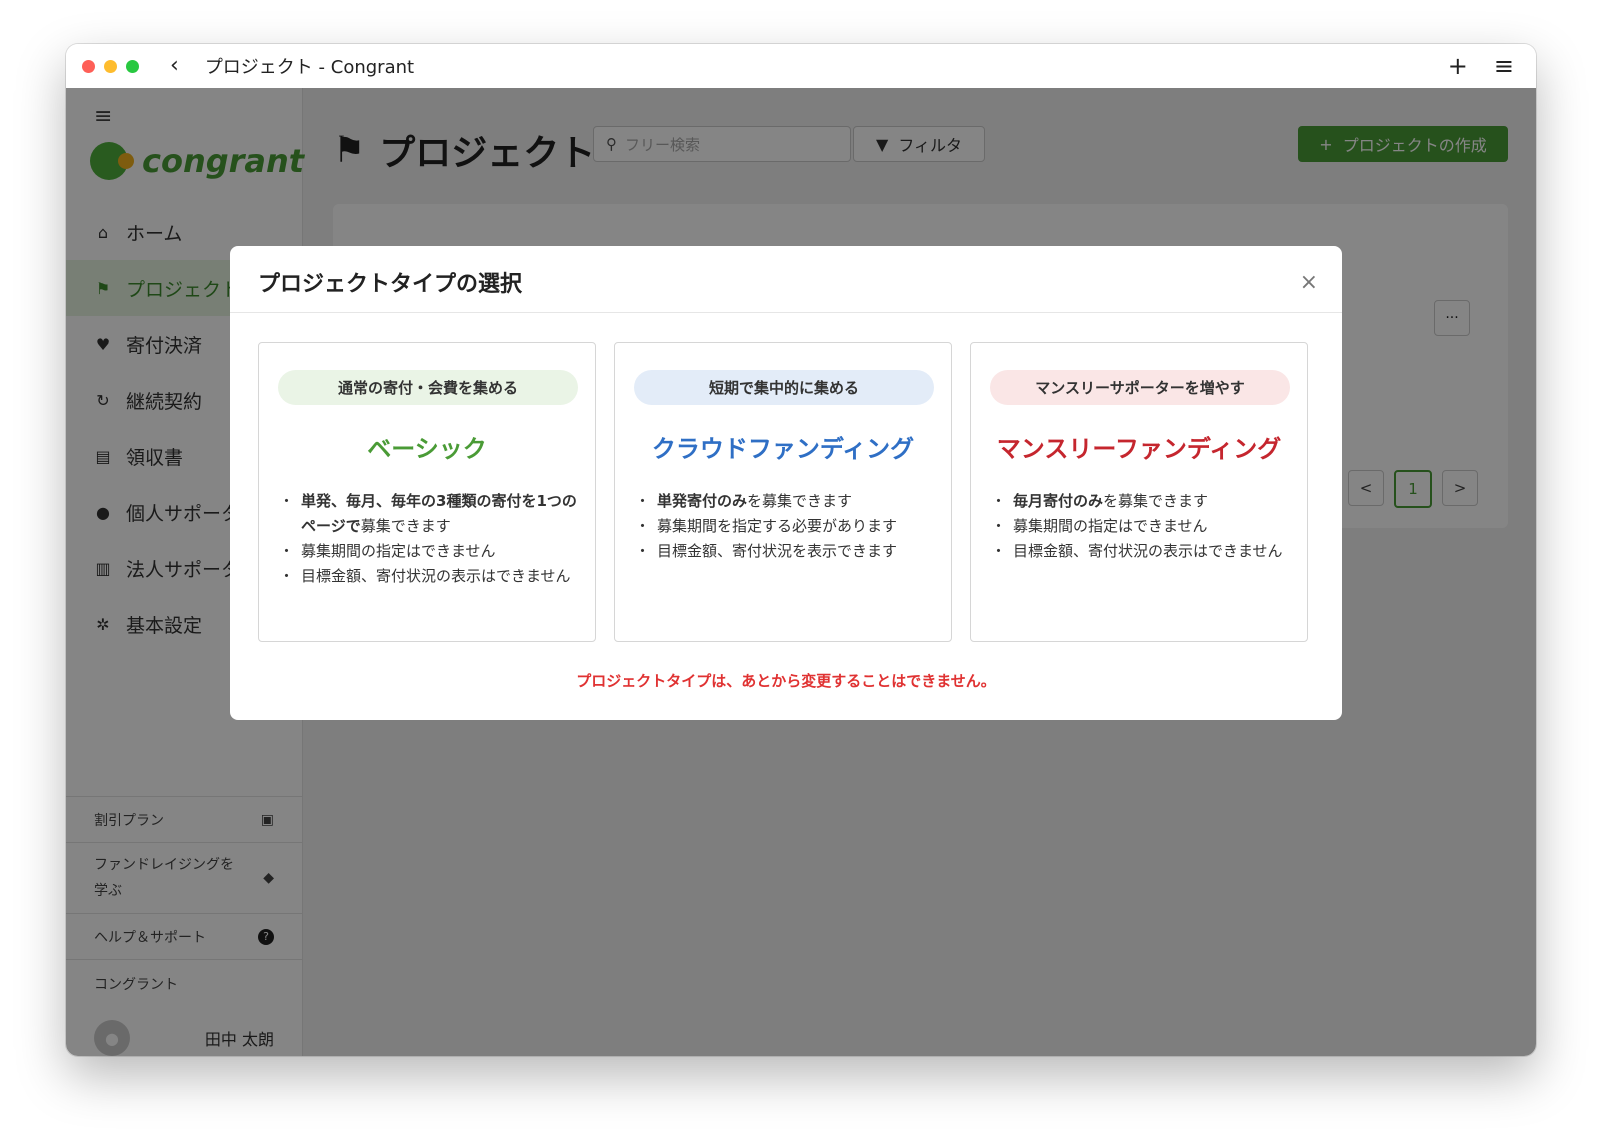  I want to click on feature-item: 単発寄付のみを募集できます, so click(786, 501).